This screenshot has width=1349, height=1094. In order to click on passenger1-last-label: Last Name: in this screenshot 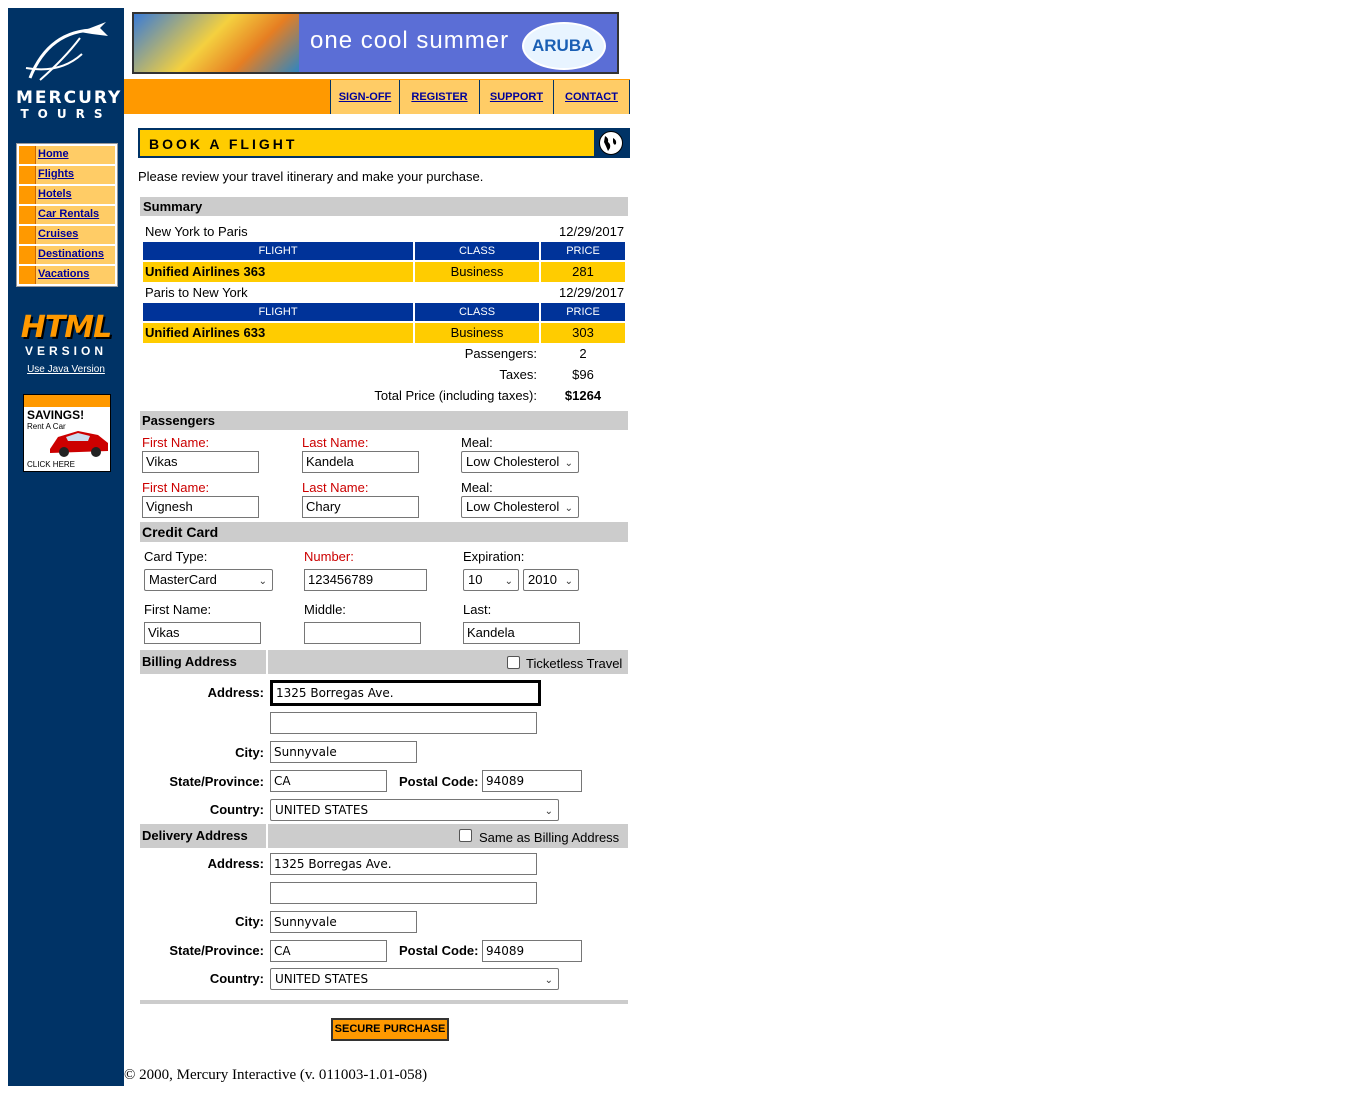, I will do `click(335, 442)`.